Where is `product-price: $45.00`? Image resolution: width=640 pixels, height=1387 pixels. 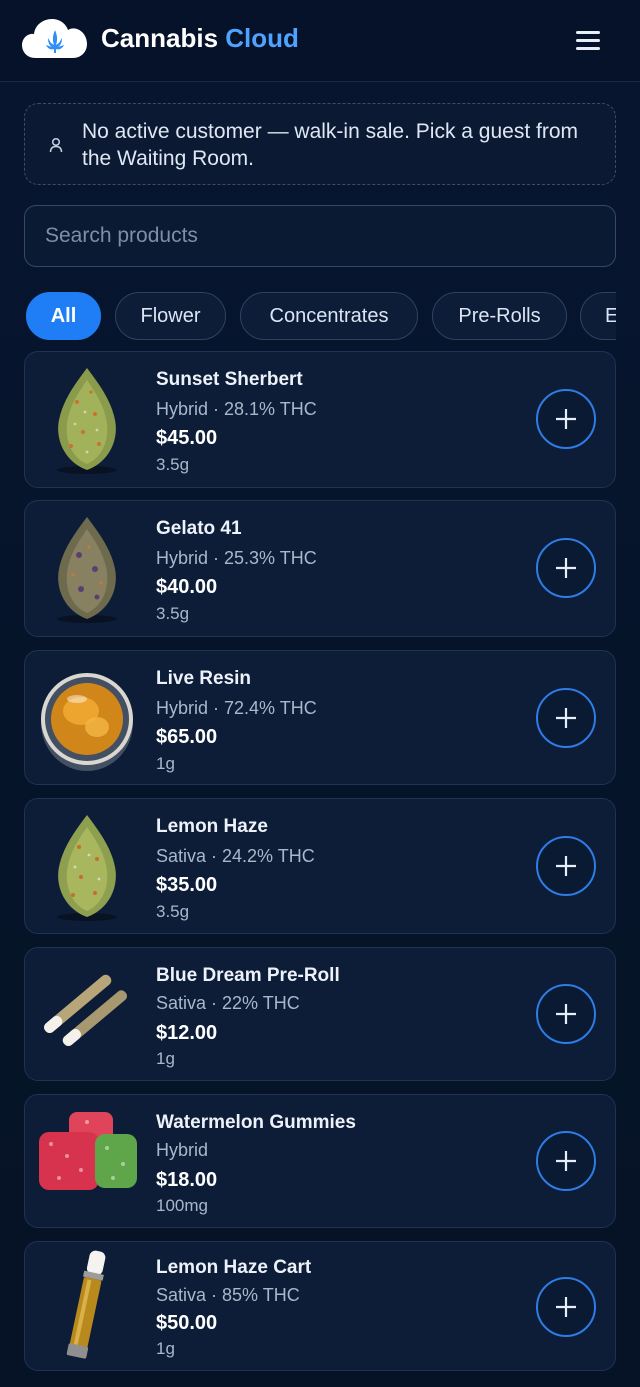 product-price: $45.00 is located at coordinates (187, 438).